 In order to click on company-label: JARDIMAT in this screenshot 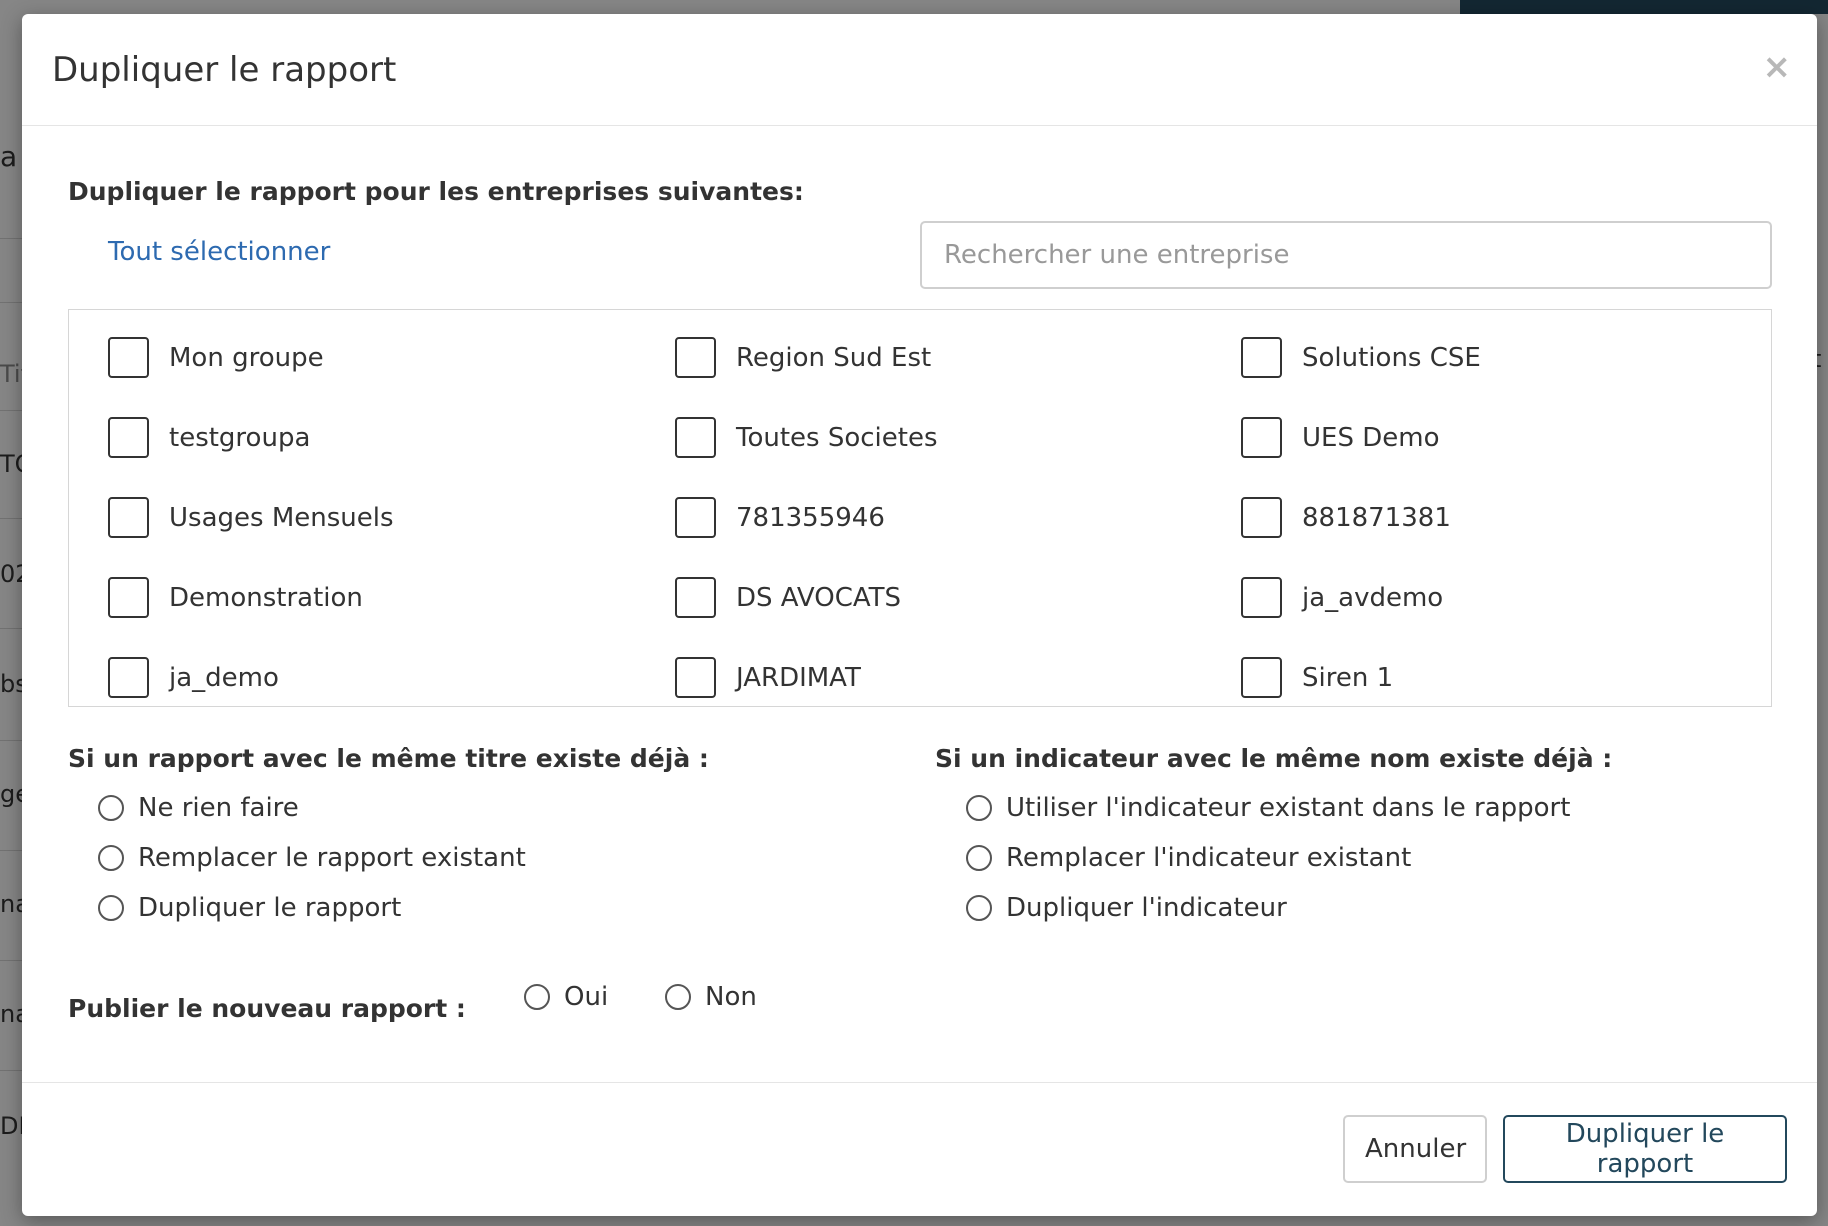, I will do `click(798, 677)`.